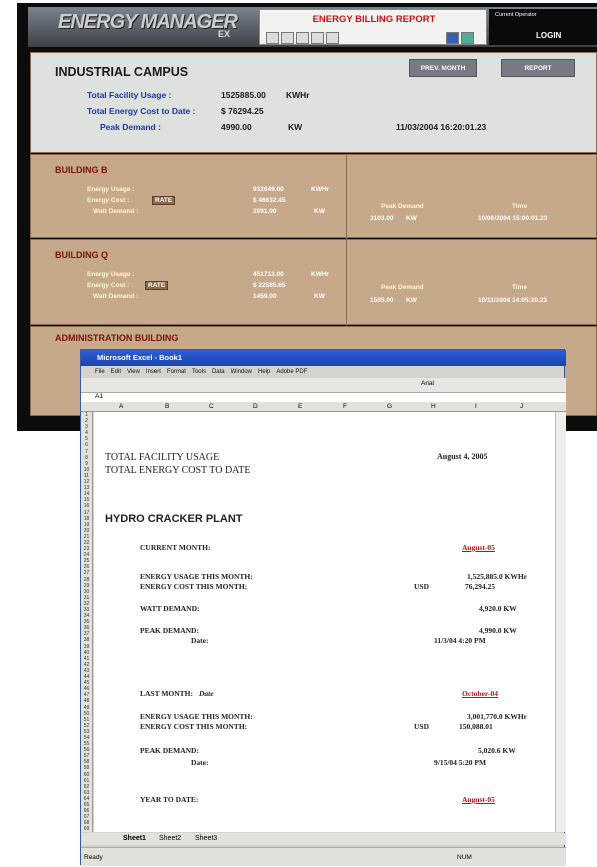 The height and width of the screenshot is (867, 597). What do you see at coordinates (169, 799) in the screenshot?
I see `cell-text: YEAR TO DATE:` at bounding box center [169, 799].